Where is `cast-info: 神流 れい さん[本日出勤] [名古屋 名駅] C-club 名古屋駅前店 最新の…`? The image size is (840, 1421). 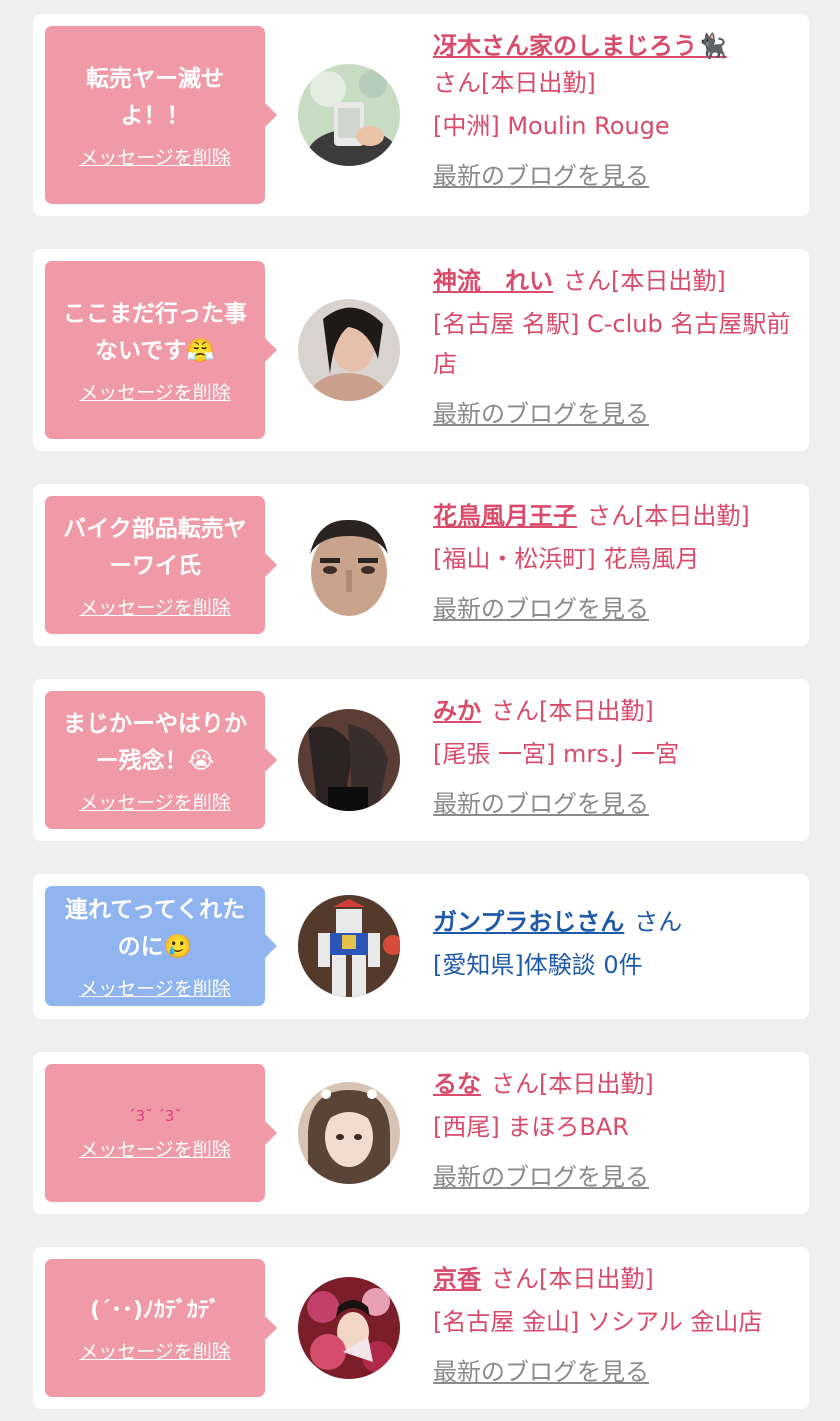 cast-info: 神流 れい さん[本日出勤] [名古屋 名駅] C-club 名古屋駅前店 最新の… is located at coordinates (614, 346).